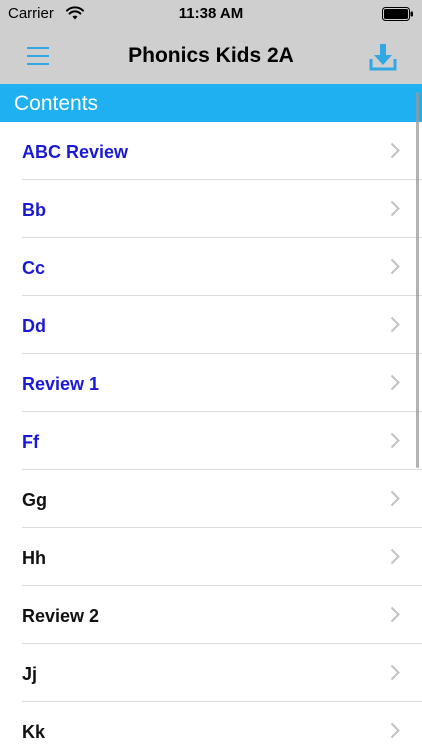 The width and height of the screenshot is (422, 750). Describe the element at coordinates (34, 326) in the screenshot. I see `list-item-label: Dd` at that location.